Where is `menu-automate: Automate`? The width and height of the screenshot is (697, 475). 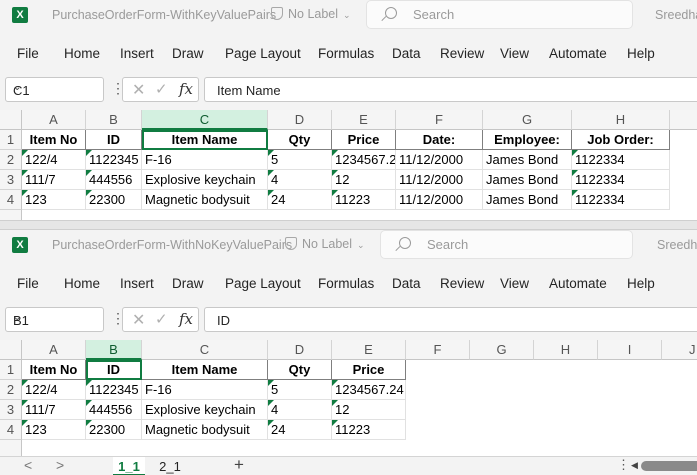 menu-automate: Automate is located at coordinates (578, 53).